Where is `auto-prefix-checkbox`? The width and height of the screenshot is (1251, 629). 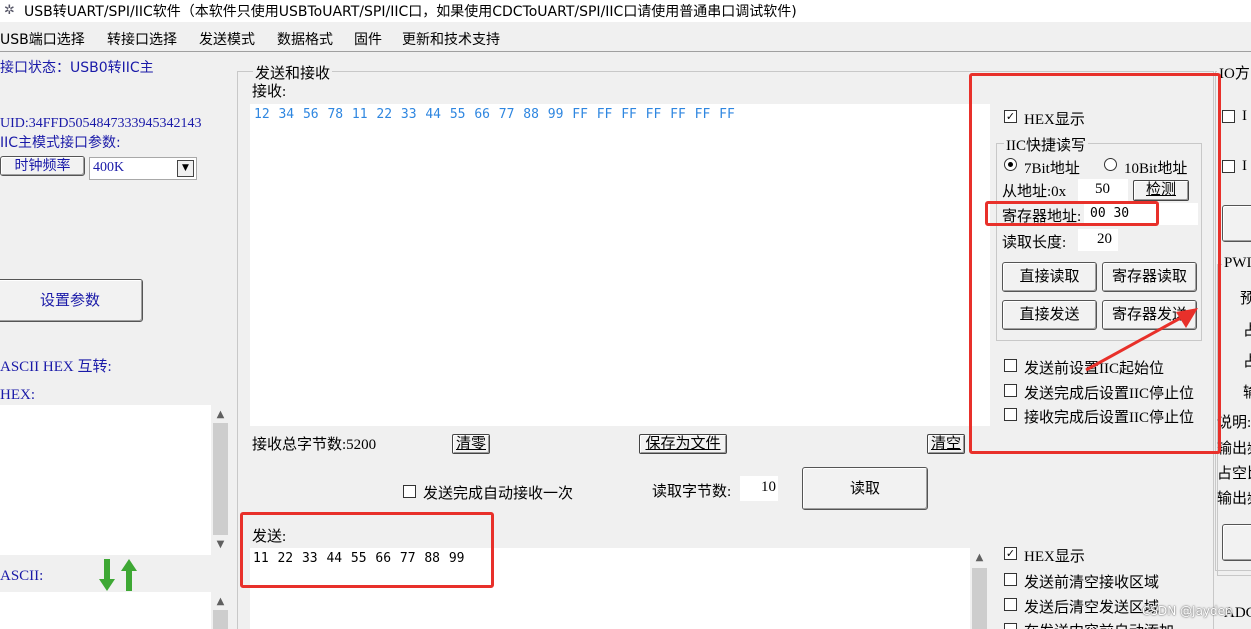
auto-prefix-checkbox is located at coordinates (1010, 626).